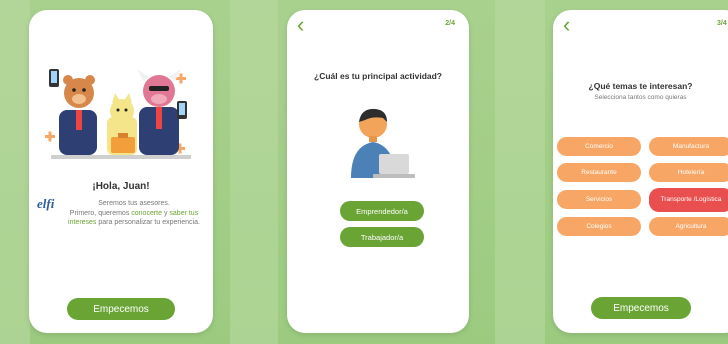 This screenshot has width=728, height=344. I want to click on intro-line1: Seremos tus asesores., so click(134, 203).